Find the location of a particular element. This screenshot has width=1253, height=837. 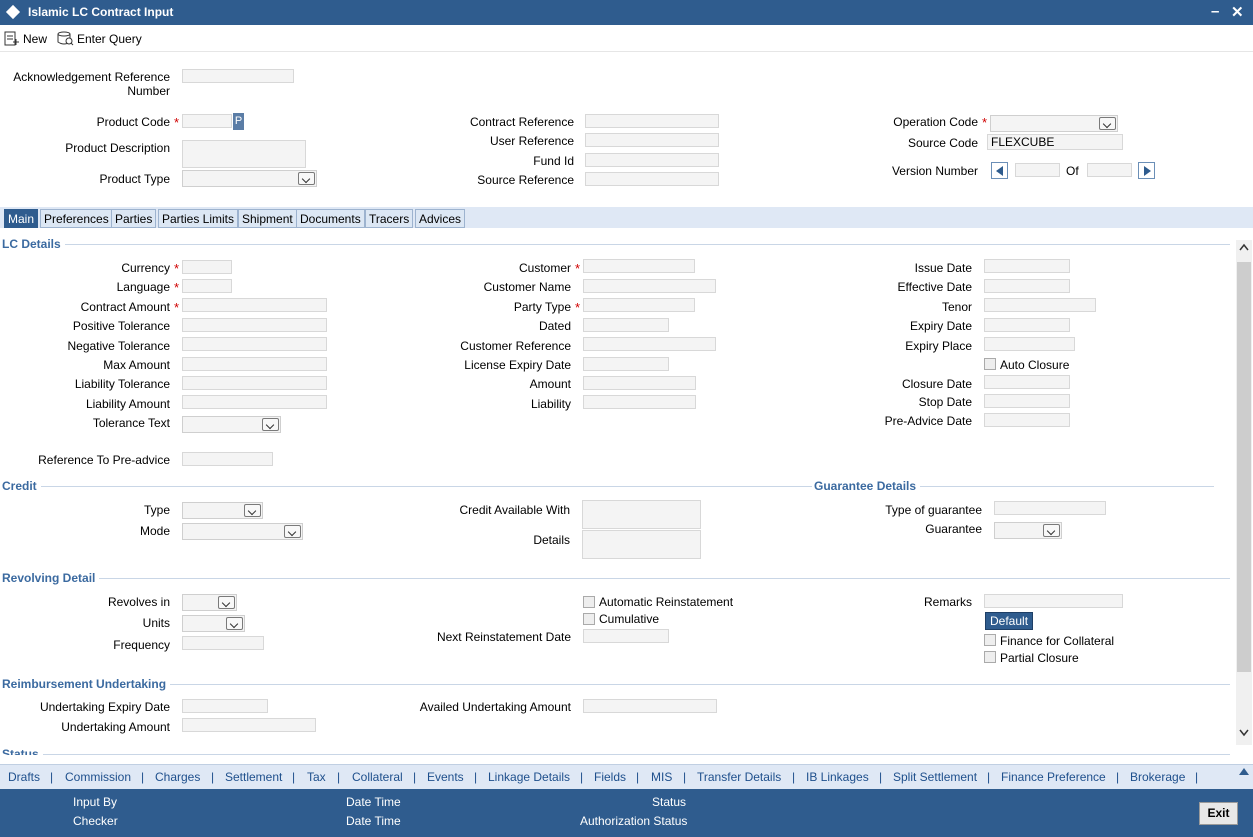

negative-tolerance-field is located at coordinates (254, 344).